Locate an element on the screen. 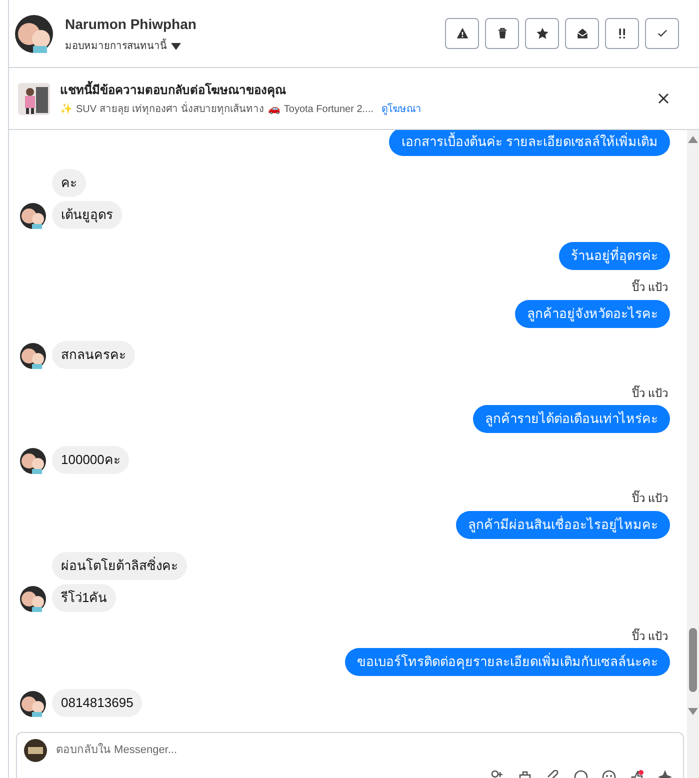 This screenshot has width=699, height=778. car-emoji: 🚗 is located at coordinates (274, 109).